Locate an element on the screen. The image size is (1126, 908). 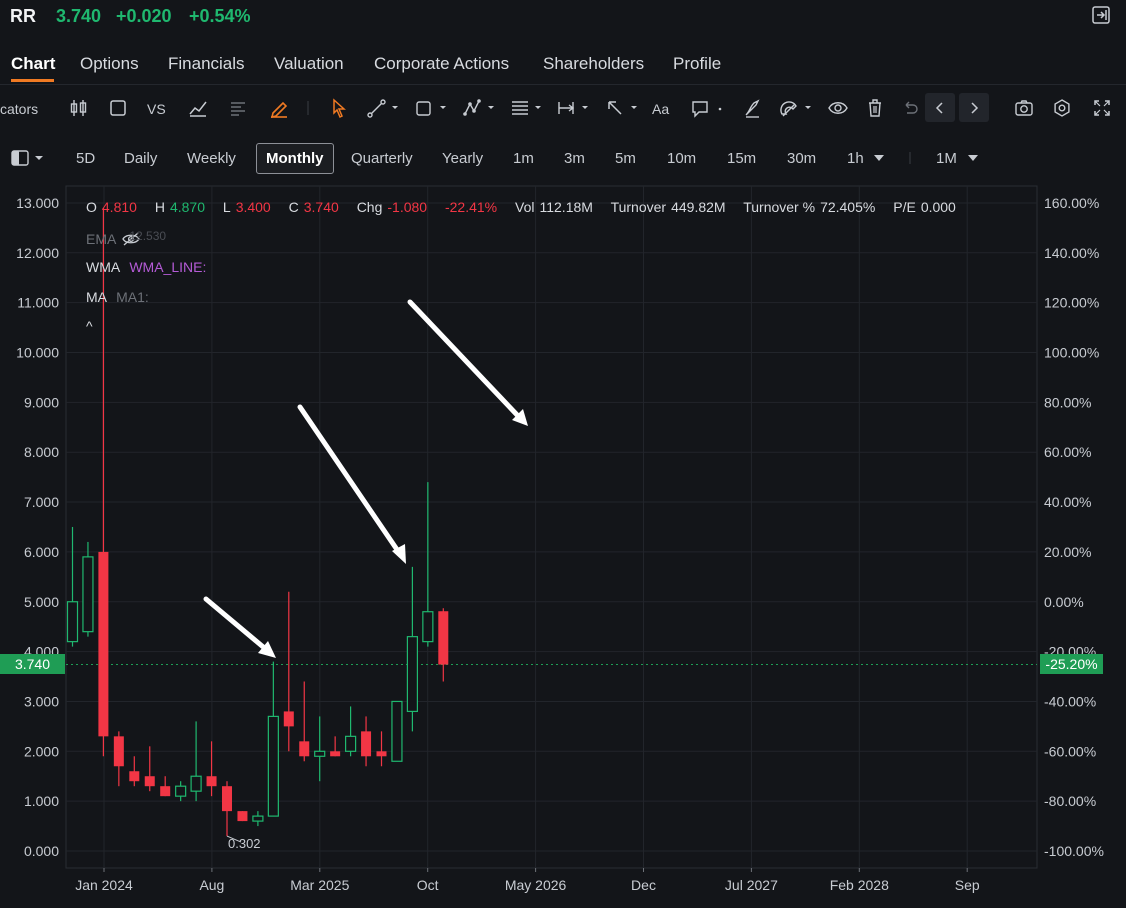
price-change: +0.020 is located at coordinates (144, 16).